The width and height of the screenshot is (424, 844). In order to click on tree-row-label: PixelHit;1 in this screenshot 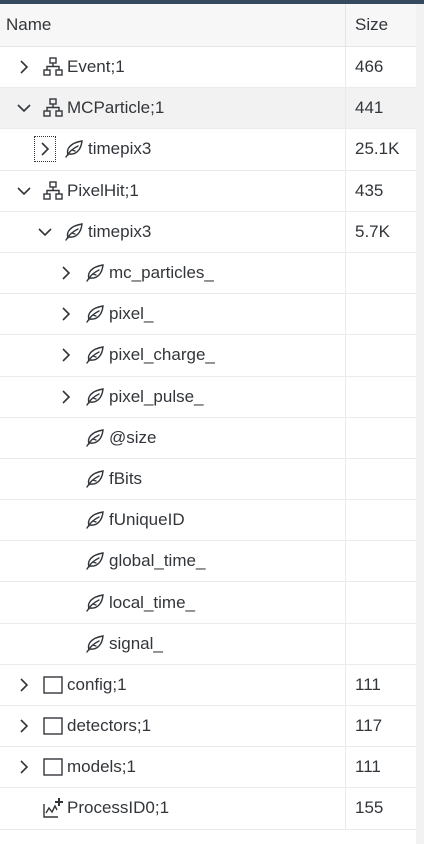, I will do `click(103, 190)`.